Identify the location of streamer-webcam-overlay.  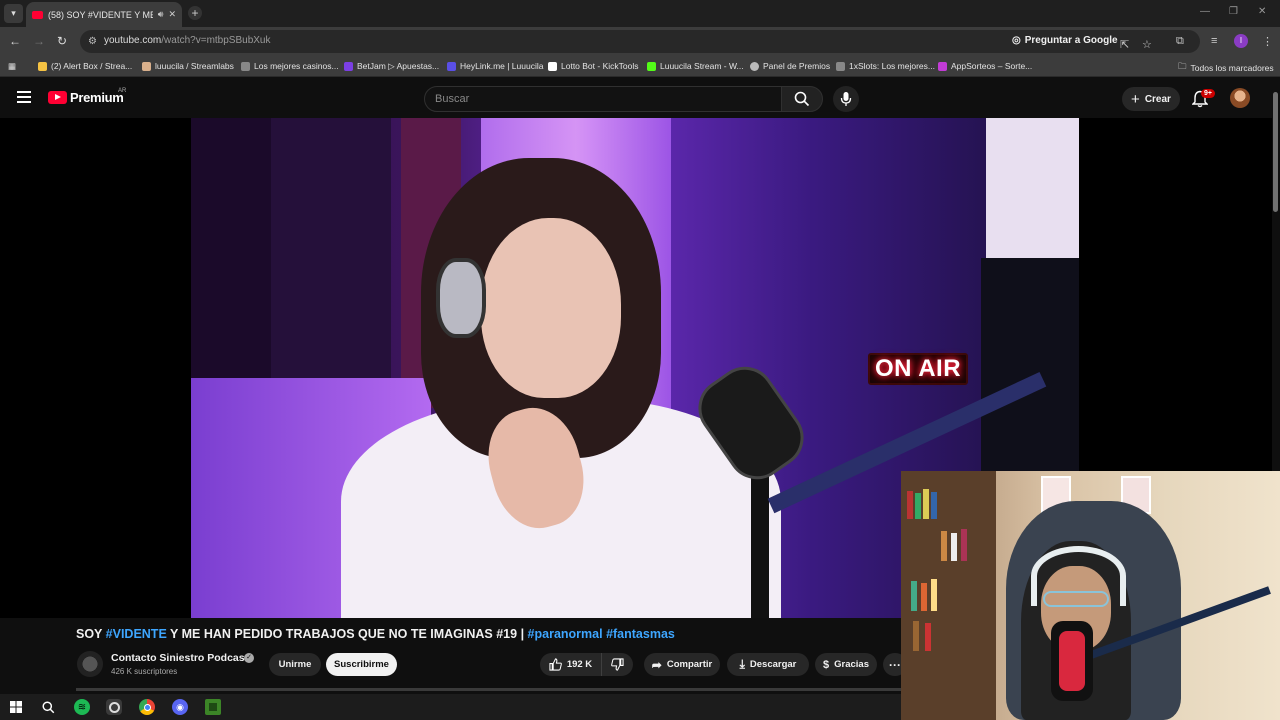
(1090, 595).